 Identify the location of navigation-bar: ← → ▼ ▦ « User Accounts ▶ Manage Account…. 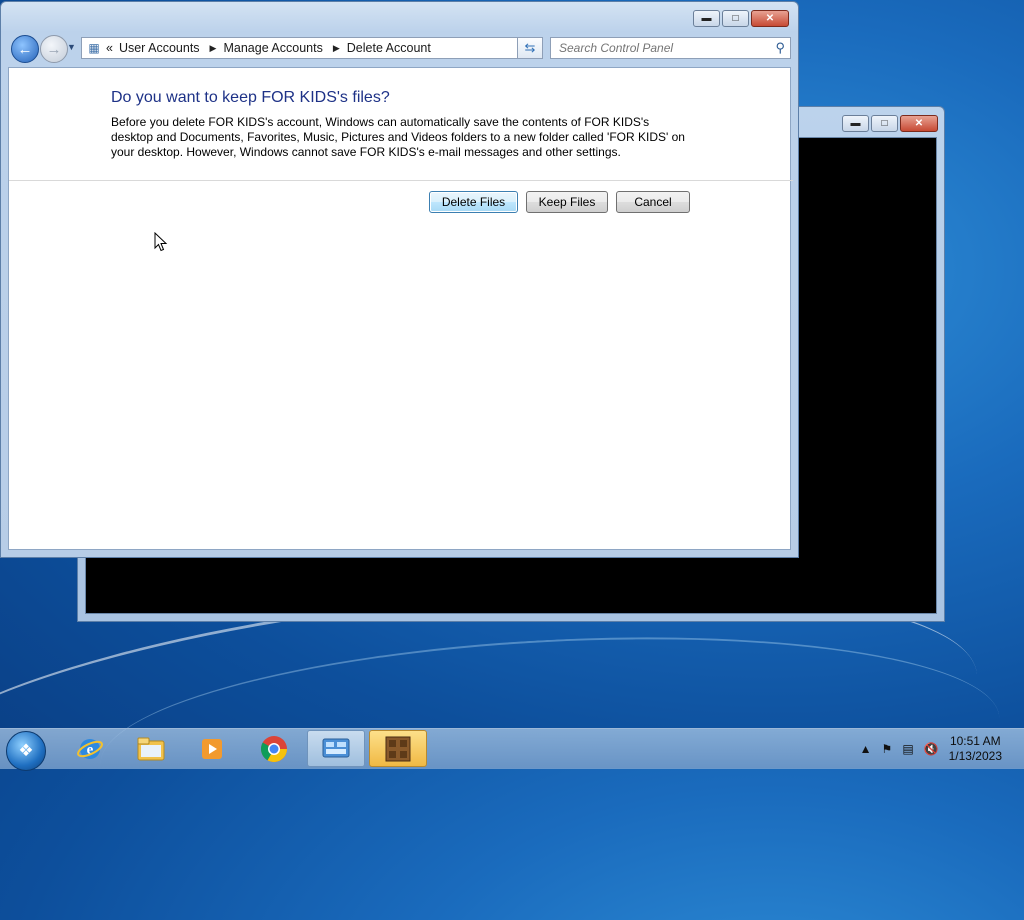
(400, 48).